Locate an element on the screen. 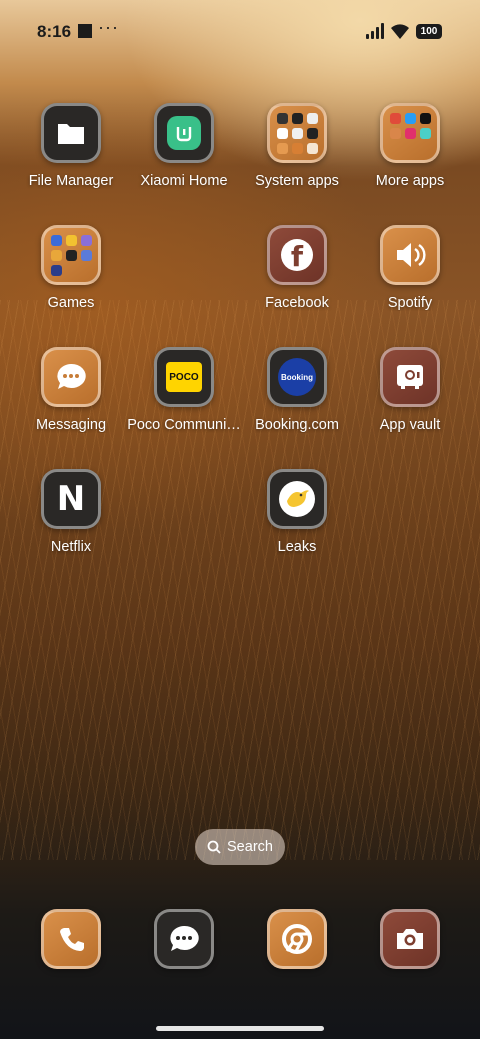 The image size is (480, 1039). search-icon is located at coordinates (214, 847).